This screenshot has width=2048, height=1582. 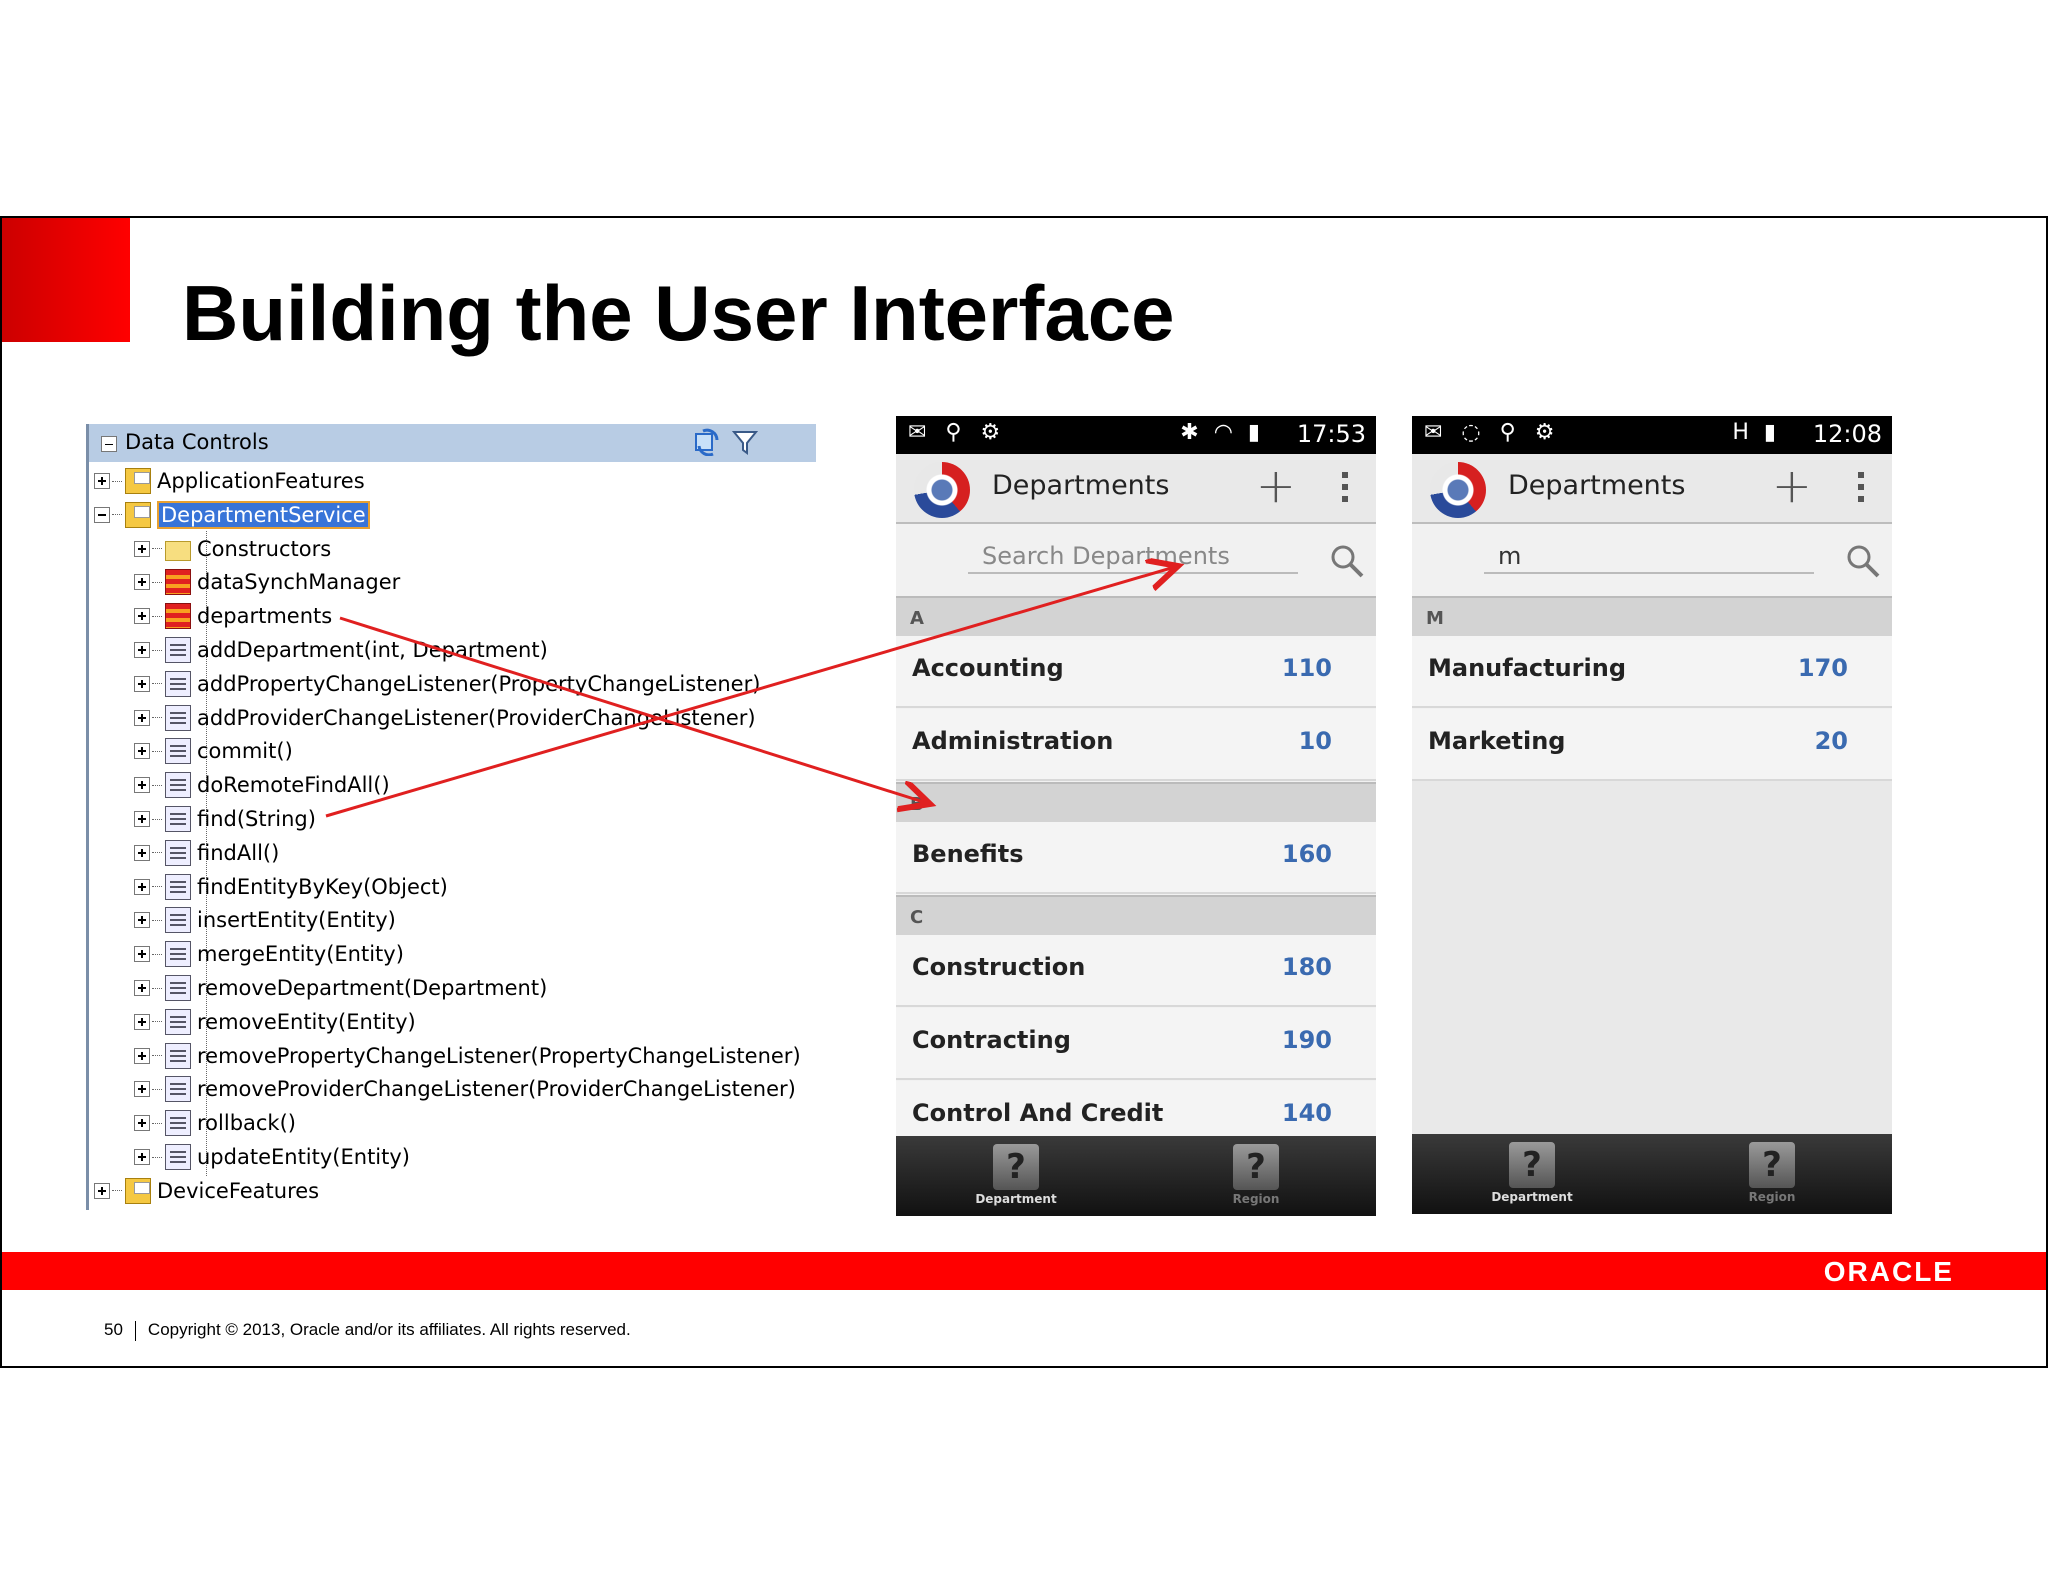 I want to click on status-bar: ✉ ⚲ ⚙ ✱ ◠ ▮ 17:53, so click(x=1136, y=435).